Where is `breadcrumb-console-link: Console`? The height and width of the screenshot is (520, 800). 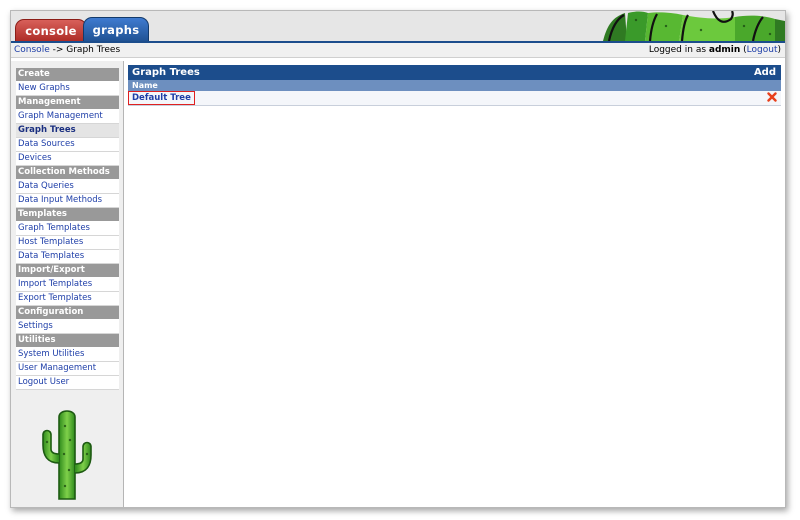
breadcrumb-console-link: Console is located at coordinates (32, 50).